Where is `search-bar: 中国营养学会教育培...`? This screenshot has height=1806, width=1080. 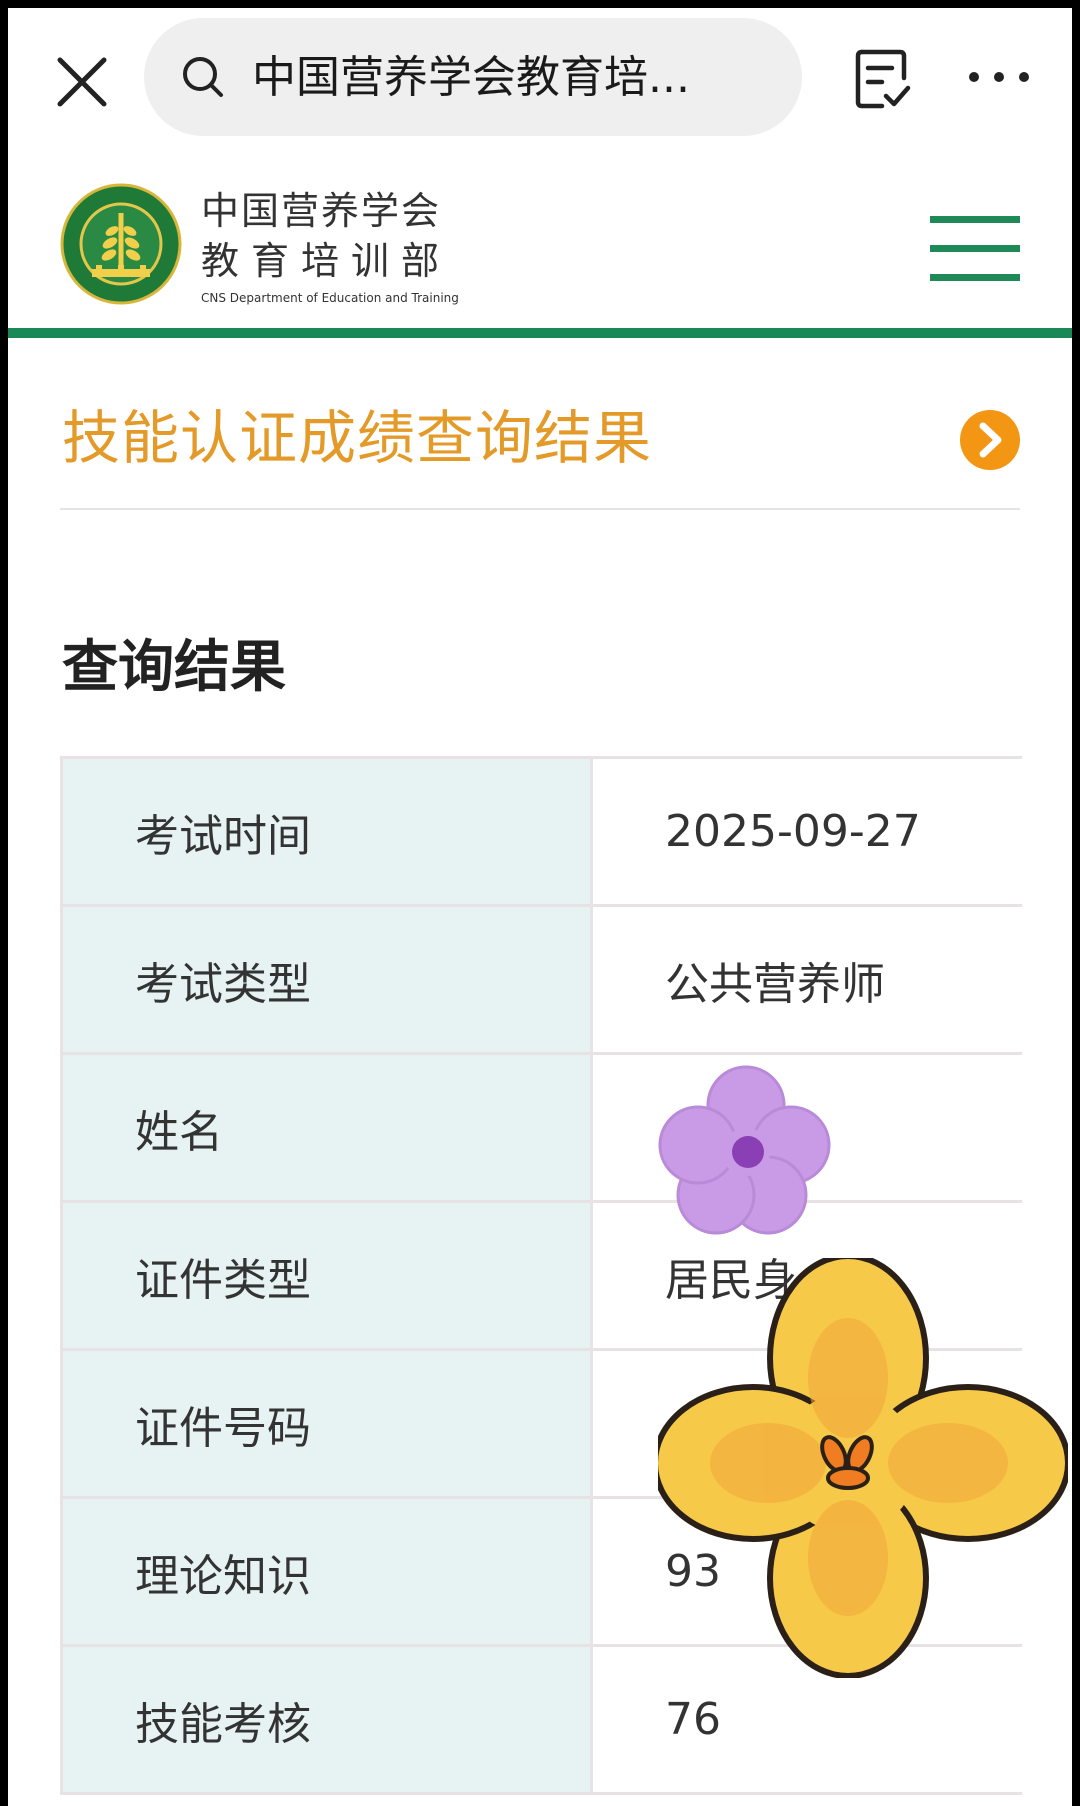
search-bar: 中国营养学会教育培... is located at coordinates (473, 77).